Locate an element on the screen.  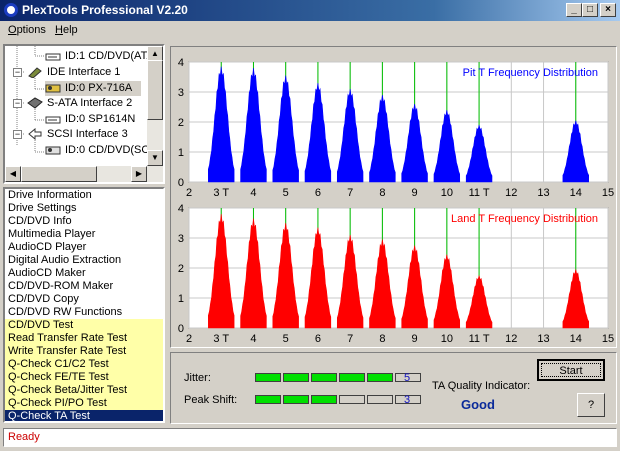
window-title: PlexTools Professional V2.20 is located at coordinates (105, 10).